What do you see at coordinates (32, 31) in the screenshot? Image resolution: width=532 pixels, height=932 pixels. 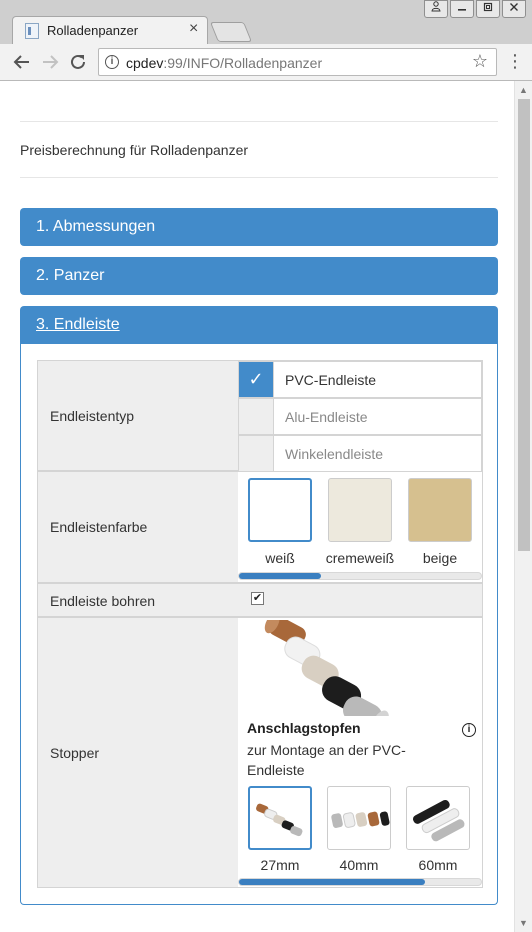 I see `page-favicon-icon` at bounding box center [32, 31].